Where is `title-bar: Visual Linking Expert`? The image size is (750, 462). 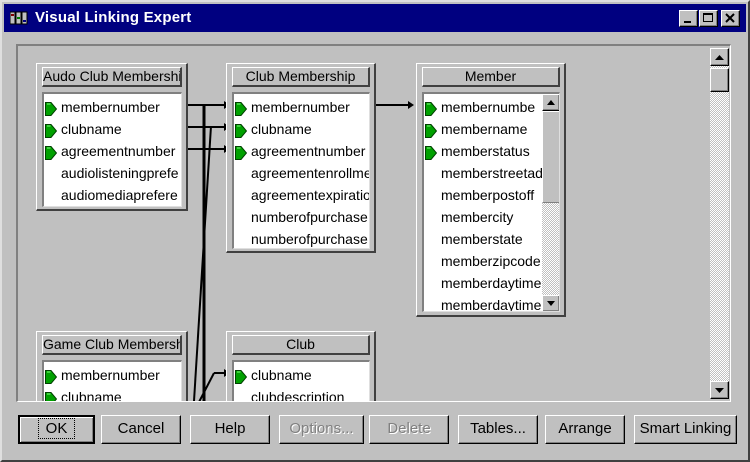
title-bar: Visual Linking Expert is located at coordinates (375, 18).